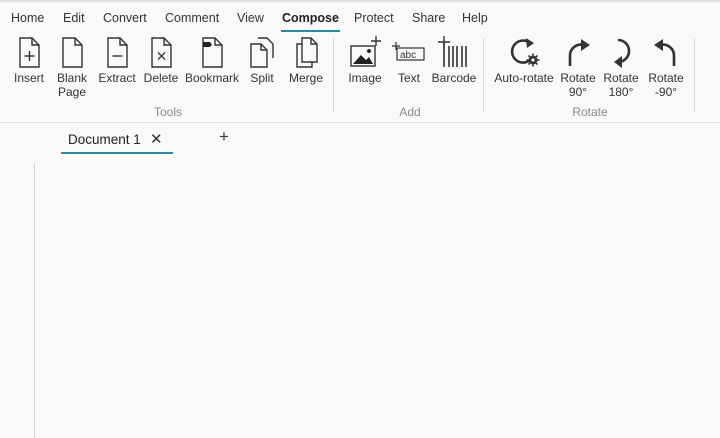 The width and height of the screenshot is (720, 438). What do you see at coordinates (578, 78) in the screenshot?
I see `rotate-90-label-line1: Rotate` at bounding box center [578, 78].